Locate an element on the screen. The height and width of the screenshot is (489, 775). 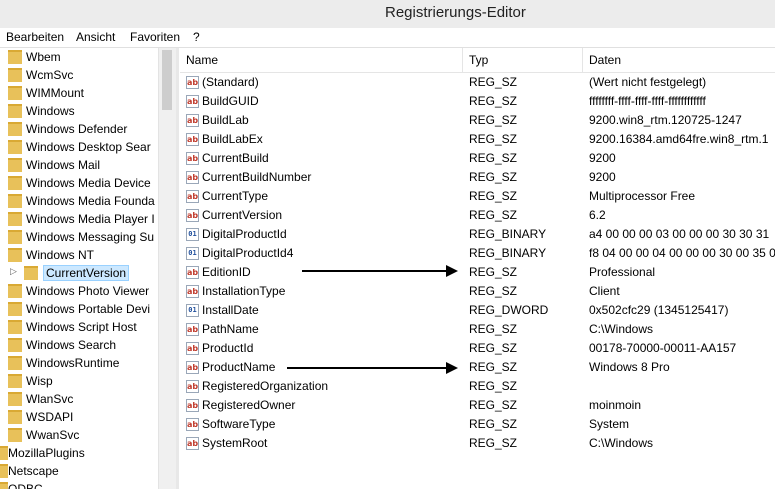
tree-item: Windows Portable Devi is located at coordinates (79, 309).